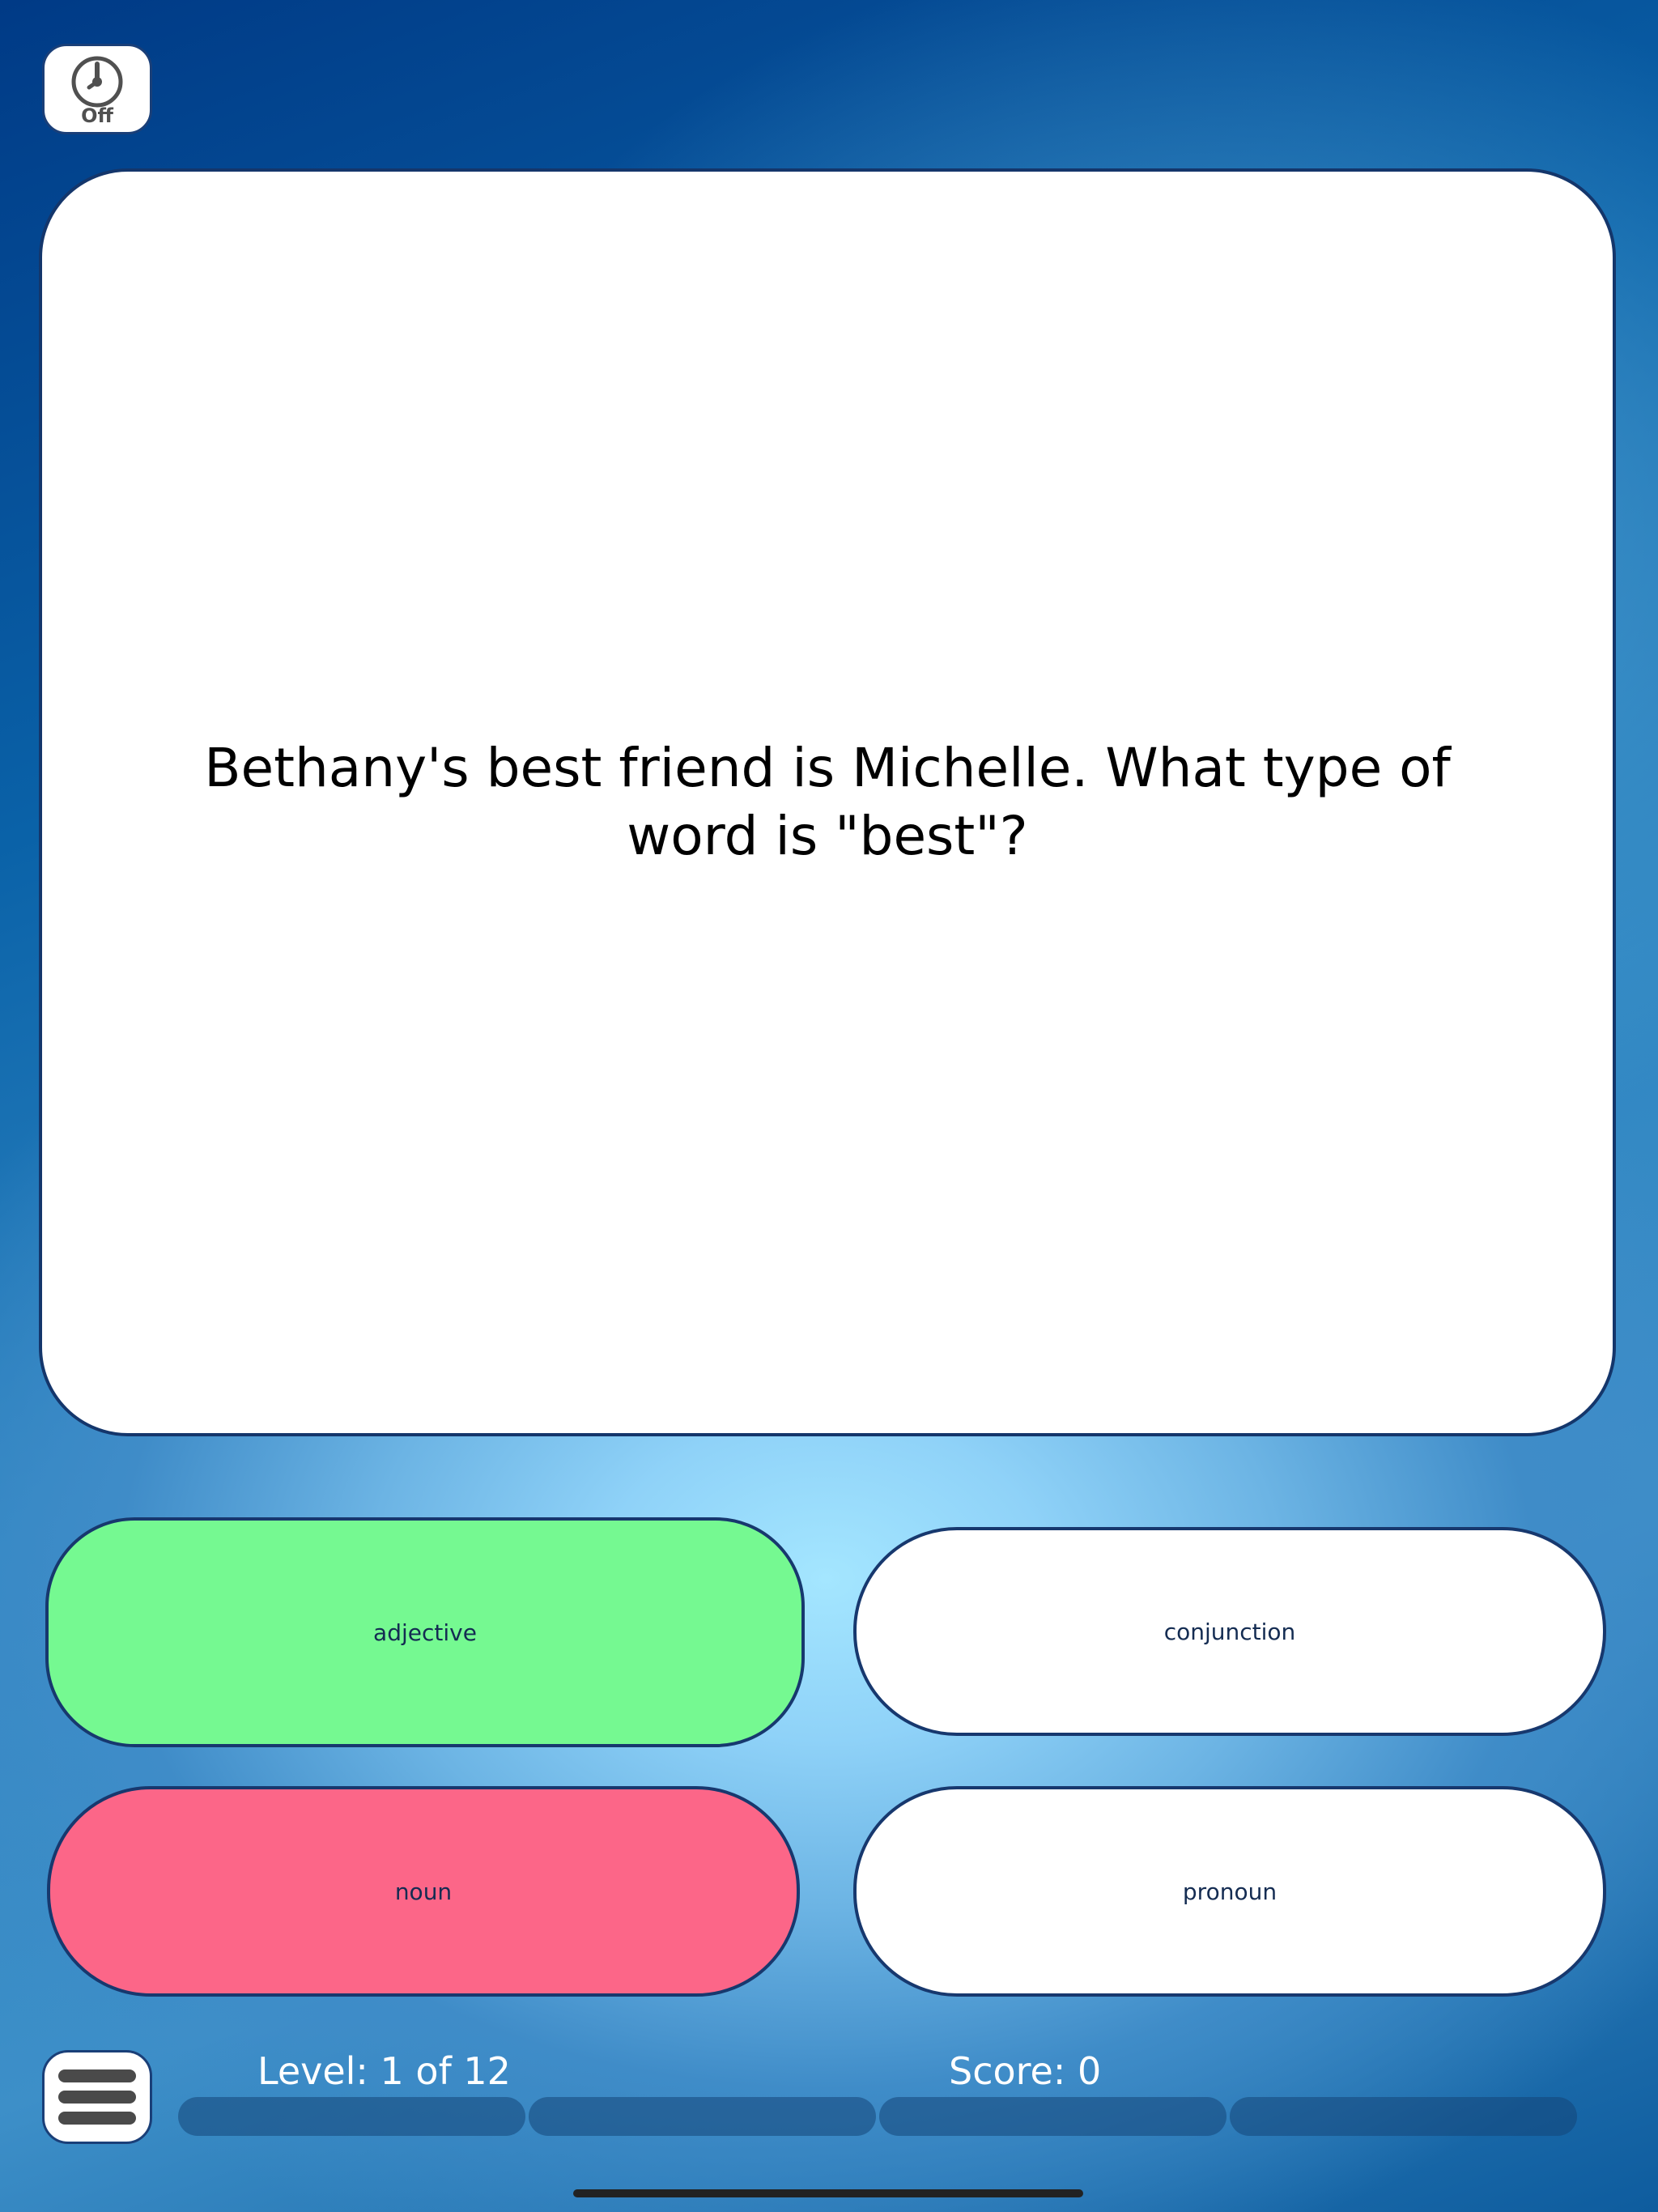 This screenshot has height=2212, width=1658. What do you see at coordinates (97, 82) in the screenshot?
I see `clock-icon` at bounding box center [97, 82].